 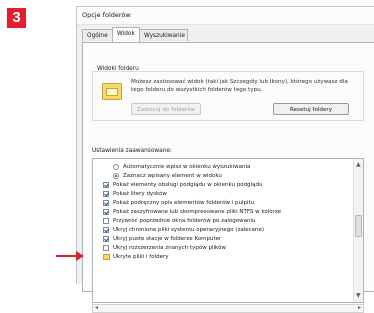 What do you see at coordinates (169, 248) in the screenshot?
I see `item-label: Ukryj rozszerzenia znanych typów plików` at bounding box center [169, 248].